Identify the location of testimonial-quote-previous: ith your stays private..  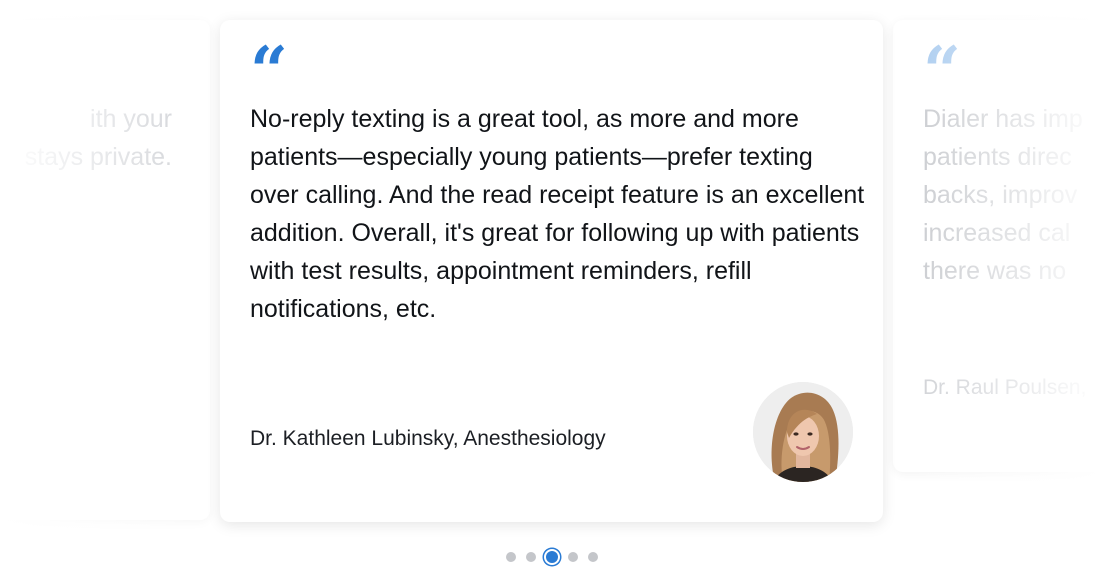
(98, 138).